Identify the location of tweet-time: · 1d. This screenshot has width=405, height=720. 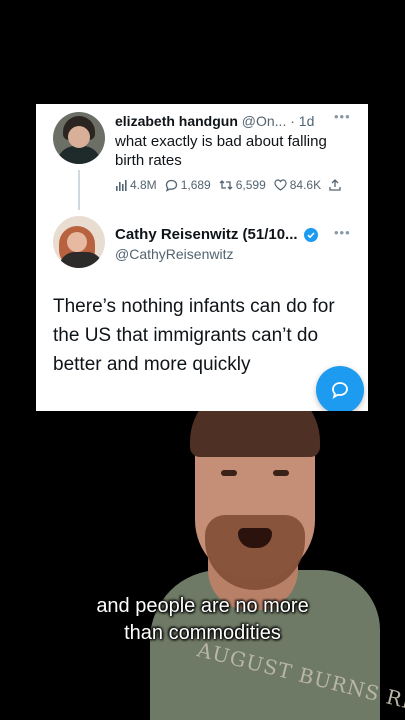
(302, 121).